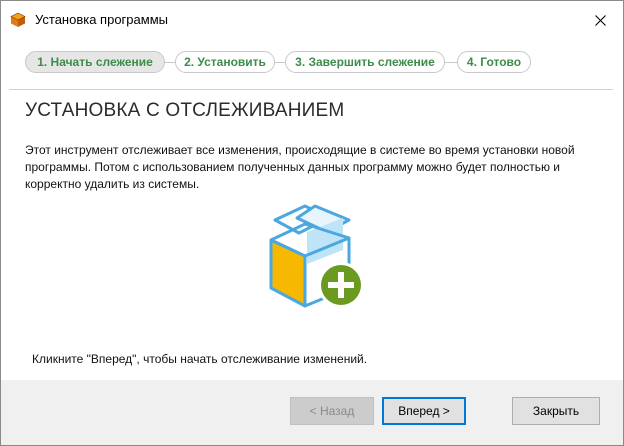  I want to click on step-label: 3. Завершить слежение, so click(365, 62).